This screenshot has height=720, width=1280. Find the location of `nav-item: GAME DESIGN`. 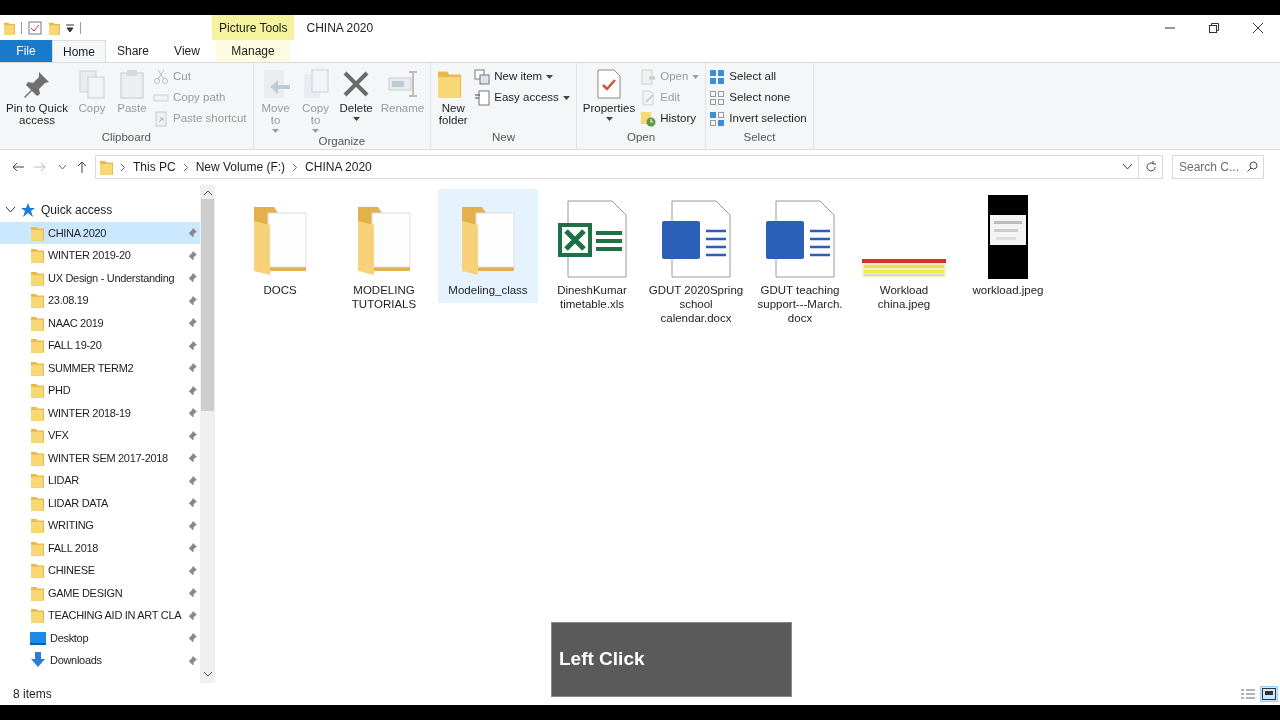

nav-item: GAME DESIGN is located at coordinates (100, 592).